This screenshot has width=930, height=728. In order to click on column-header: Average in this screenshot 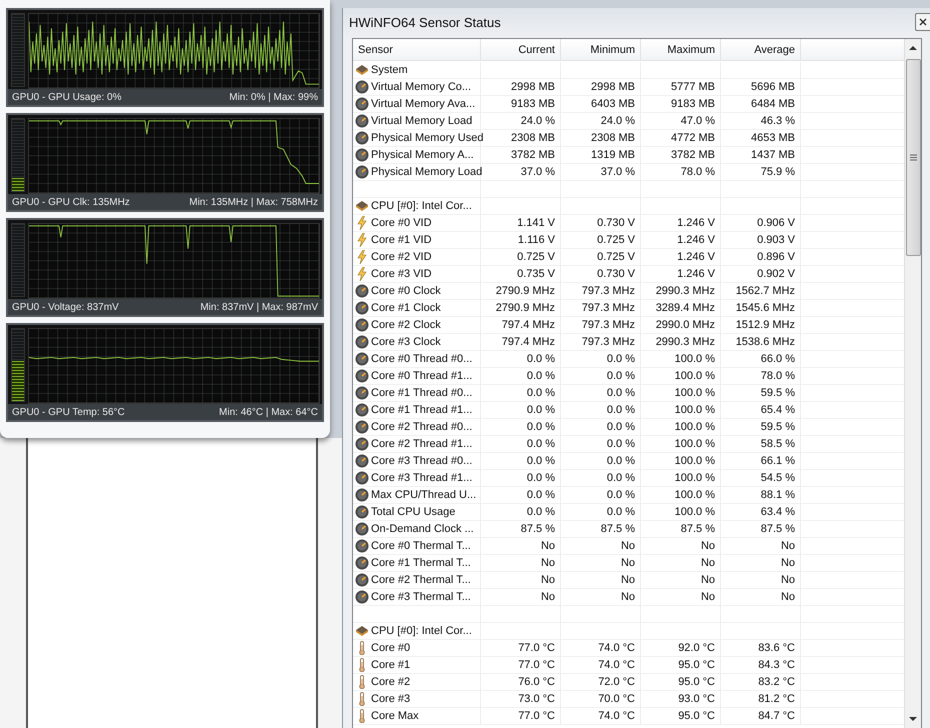, I will do `click(761, 49)`.